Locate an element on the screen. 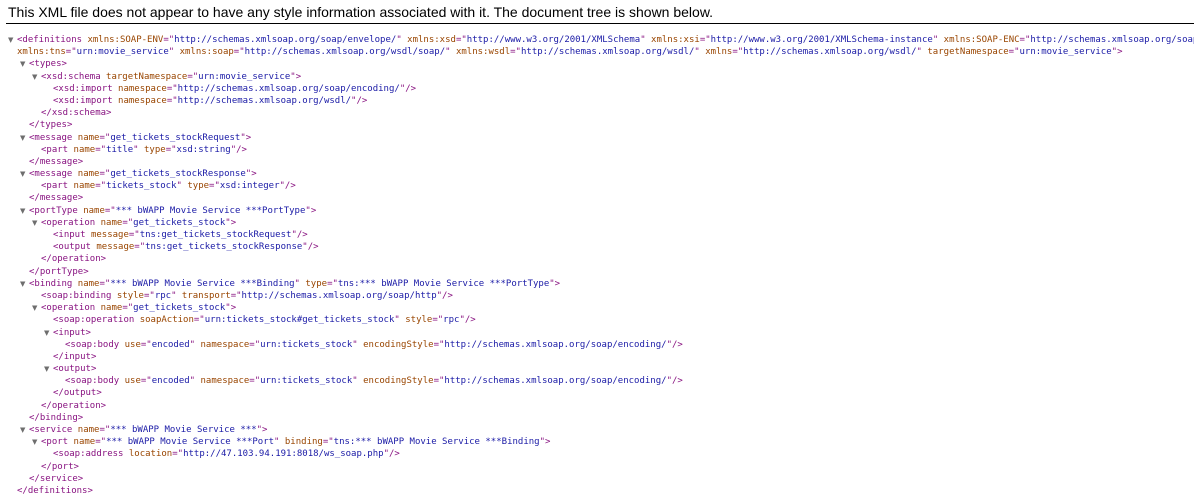 This screenshot has height=497, width=1200. xml-tree-line: </binding> is located at coordinates (601, 418).